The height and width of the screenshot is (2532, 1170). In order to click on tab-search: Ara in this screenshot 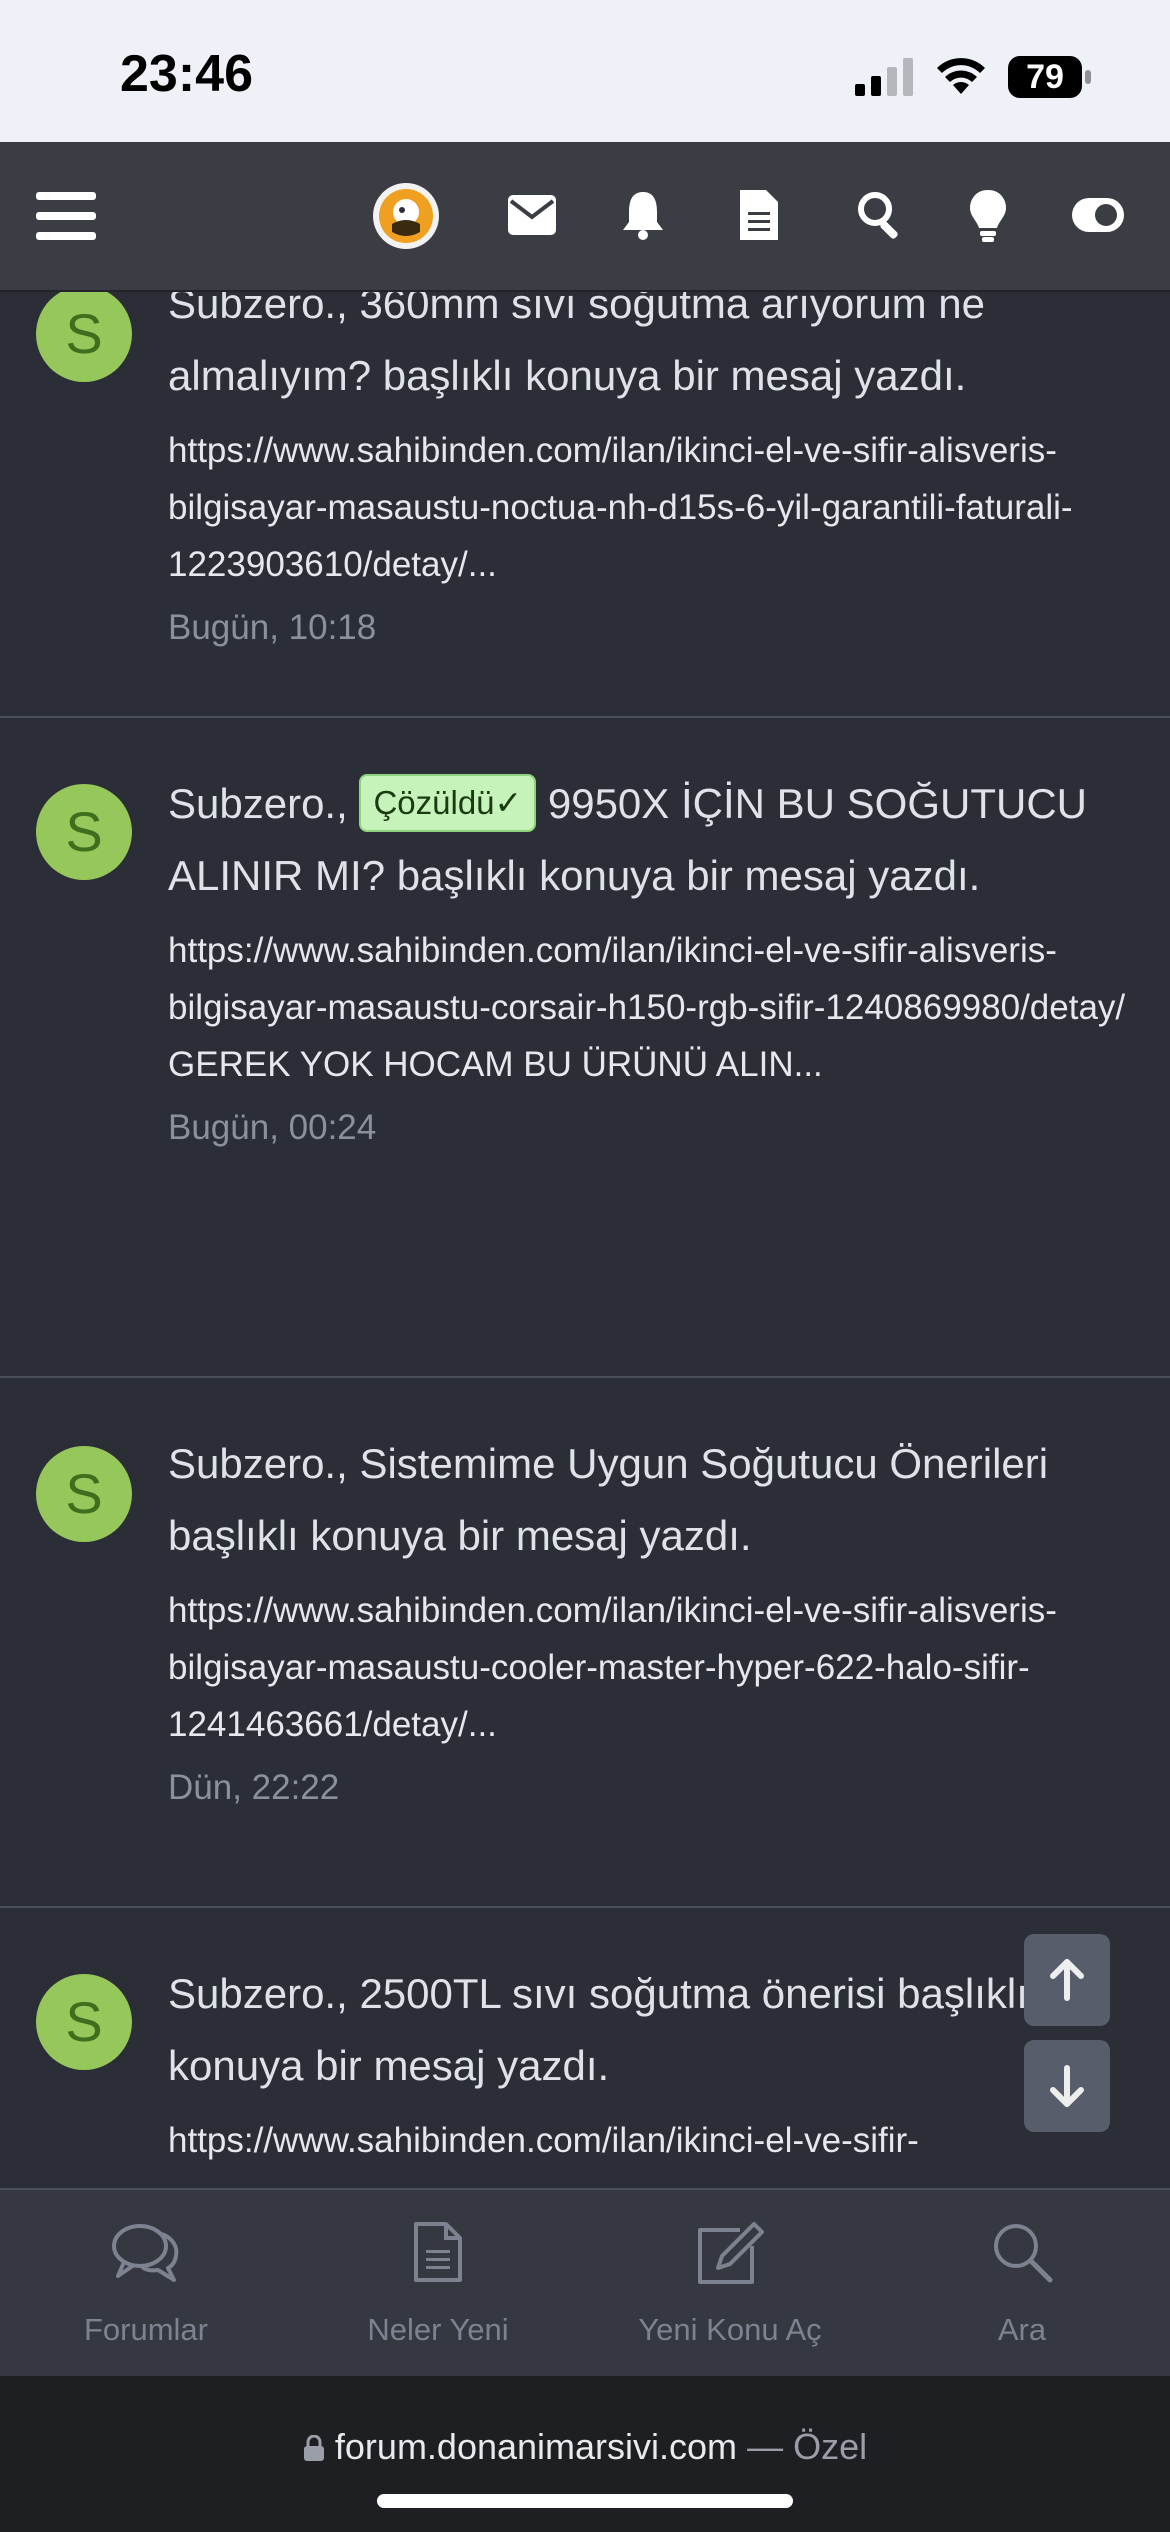, I will do `click(1022, 2284)`.